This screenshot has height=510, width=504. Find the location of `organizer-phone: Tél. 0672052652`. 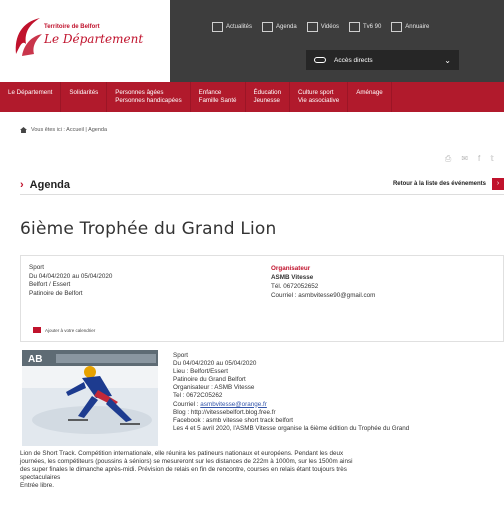

organizer-phone: Tél. 0672052652 is located at coordinates (295, 286).